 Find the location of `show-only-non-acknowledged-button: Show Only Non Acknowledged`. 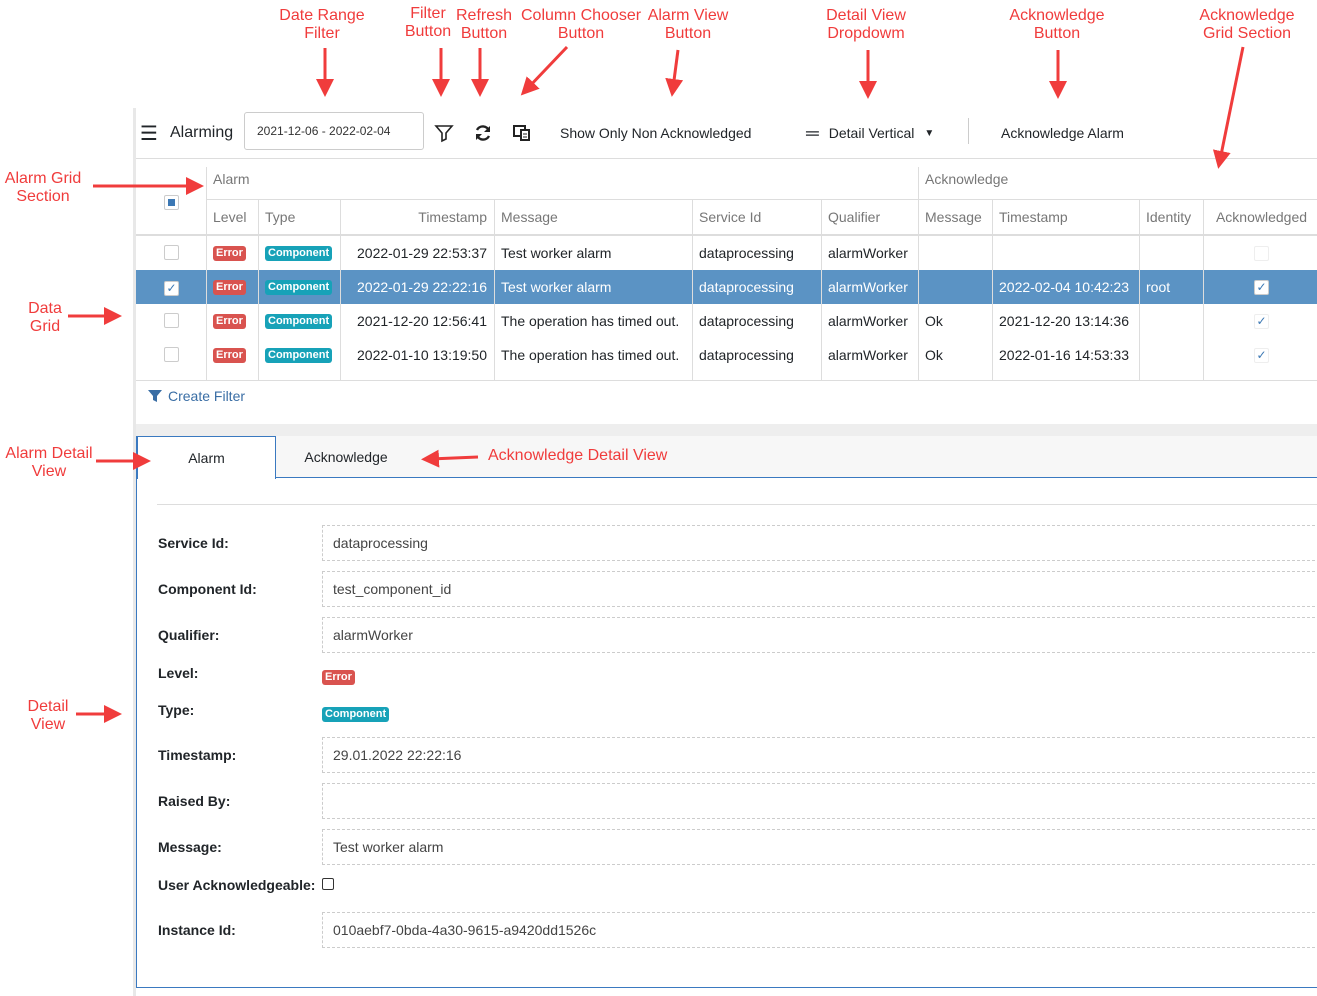

show-only-non-acknowledged-button: Show Only Non Acknowledged is located at coordinates (655, 133).